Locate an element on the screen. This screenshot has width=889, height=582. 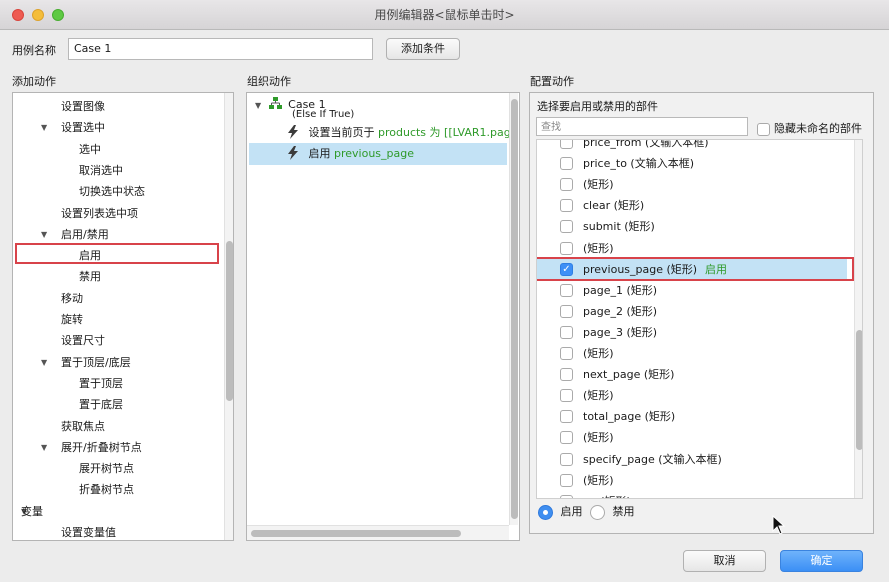
widget-label: next_page (矩形) is located at coordinates (629, 375).